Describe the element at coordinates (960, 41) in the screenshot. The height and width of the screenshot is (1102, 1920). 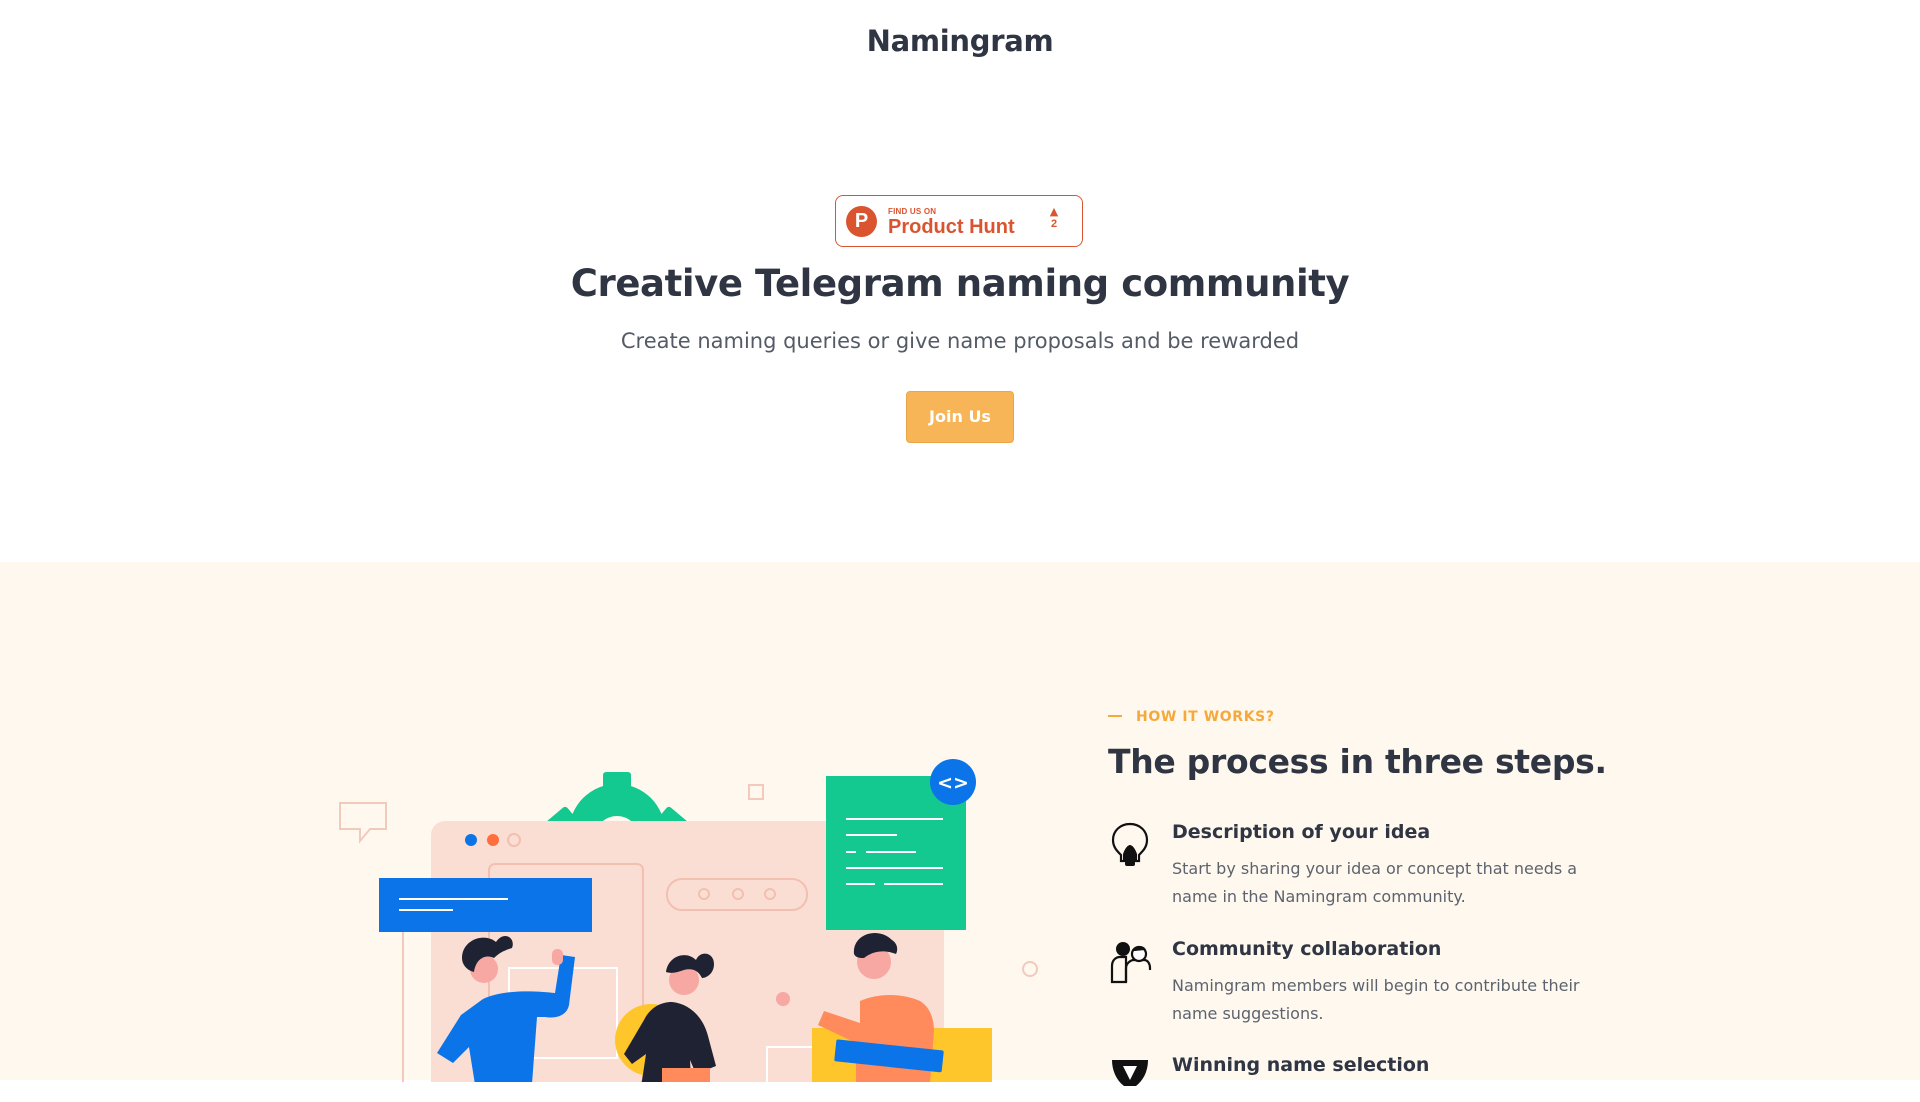
I see `brand-logo: Namingram` at that location.